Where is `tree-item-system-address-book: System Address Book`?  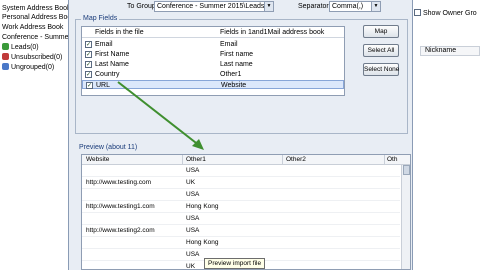
tree-item-system-address-book: System Address Book is located at coordinates (36, 8).